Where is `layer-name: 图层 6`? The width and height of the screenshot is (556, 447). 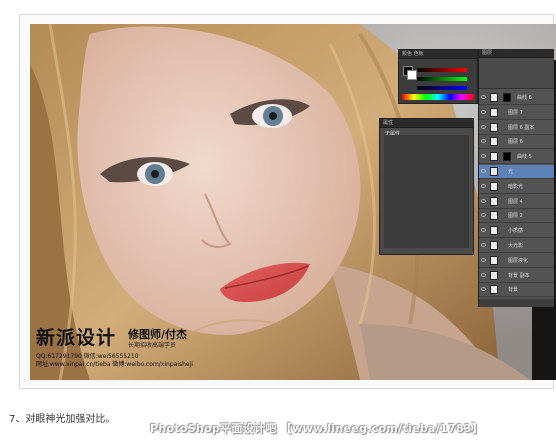
layer-name: 图层 6 is located at coordinates (515, 142).